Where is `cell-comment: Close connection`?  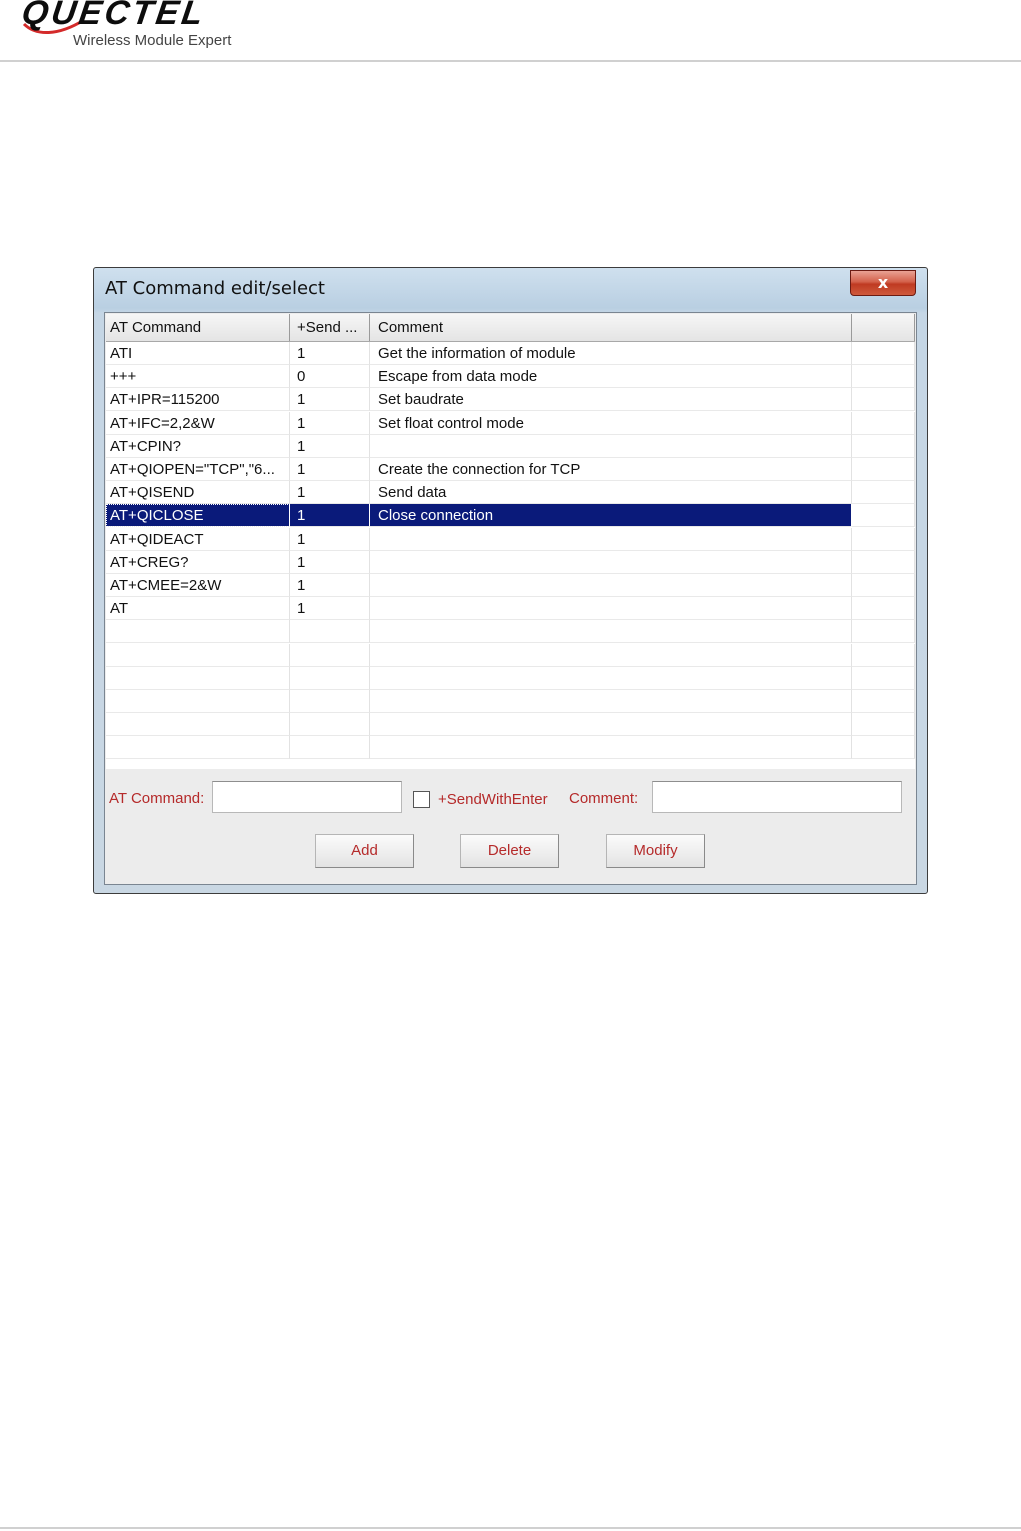 cell-comment: Close connection is located at coordinates (611, 516).